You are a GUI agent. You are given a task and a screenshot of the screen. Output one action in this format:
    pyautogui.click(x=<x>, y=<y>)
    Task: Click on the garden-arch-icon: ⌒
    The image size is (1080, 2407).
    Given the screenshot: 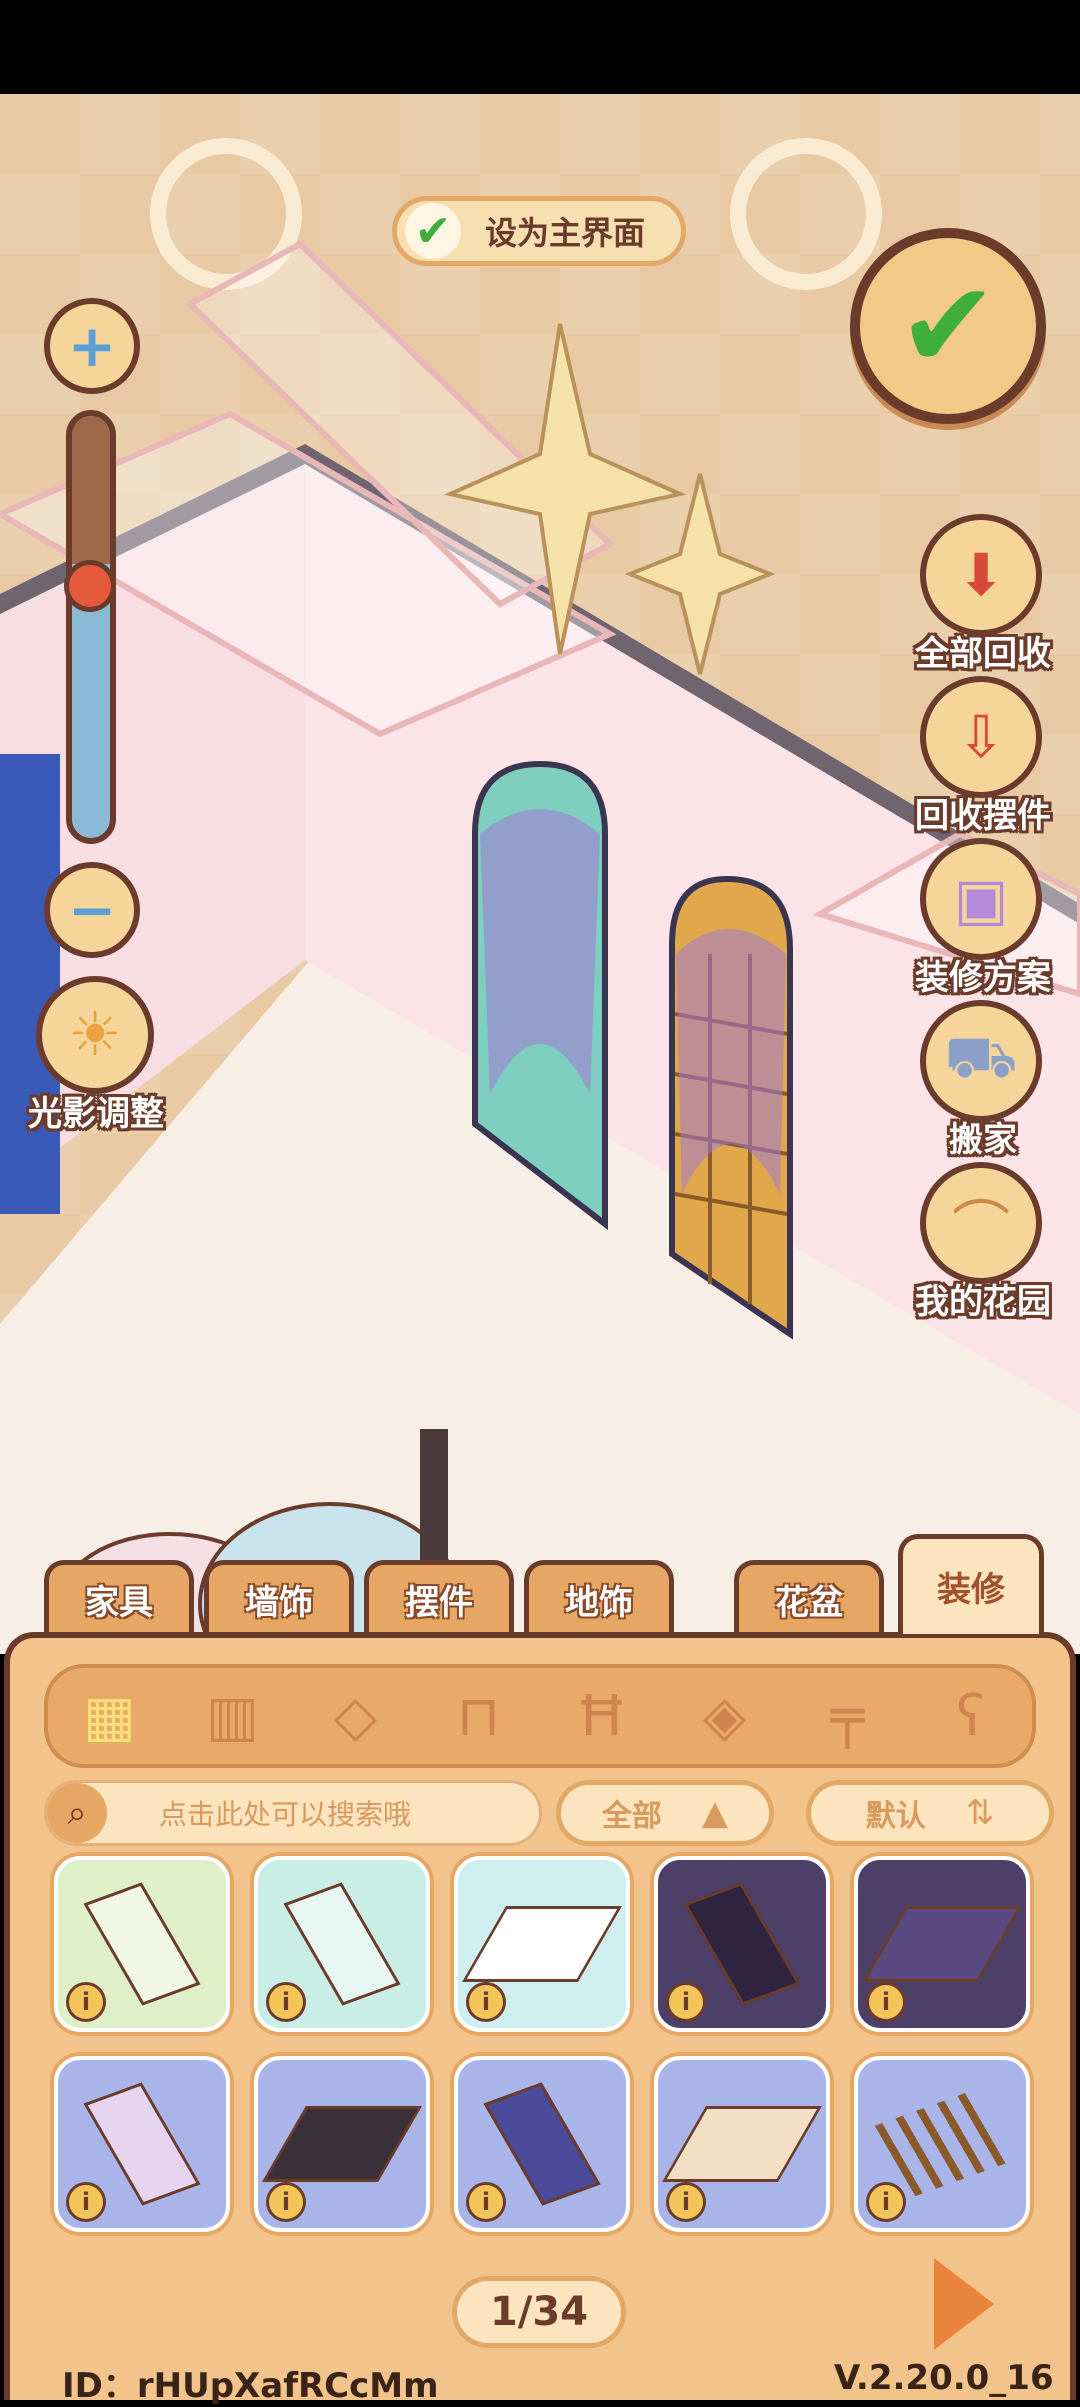 What is the action you would take?
    pyautogui.click(x=980, y=1228)
    